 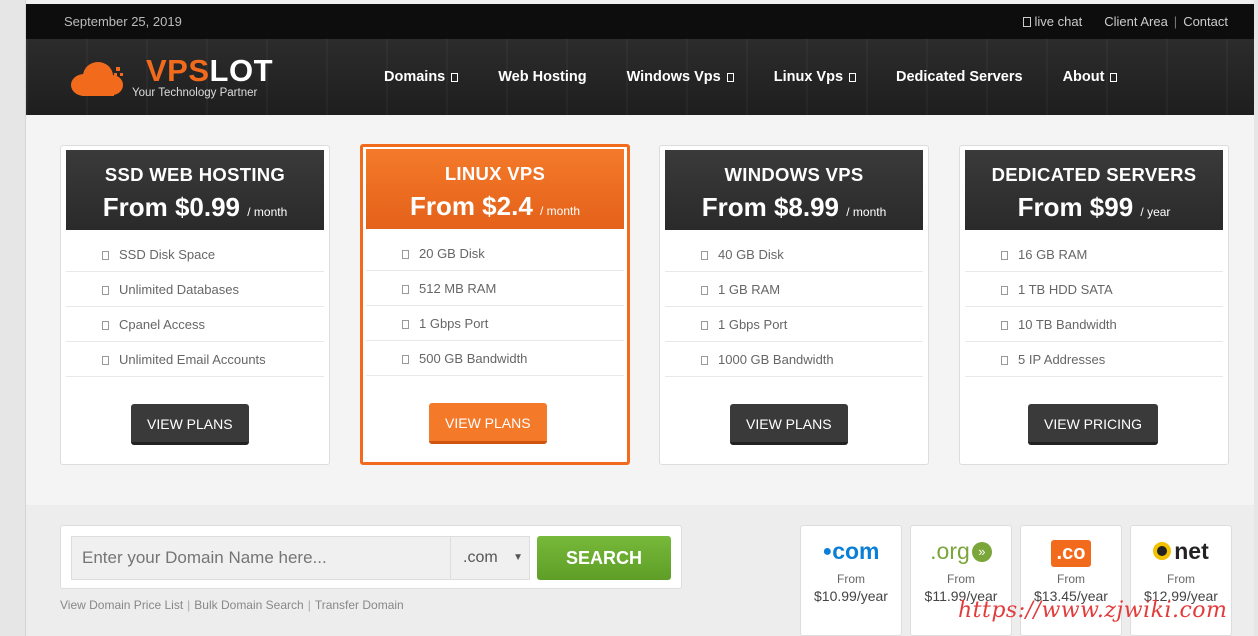 What do you see at coordinates (495, 253) in the screenshot?
I see `list-item: 20 GB Disk` at bounding box center [495, 253].